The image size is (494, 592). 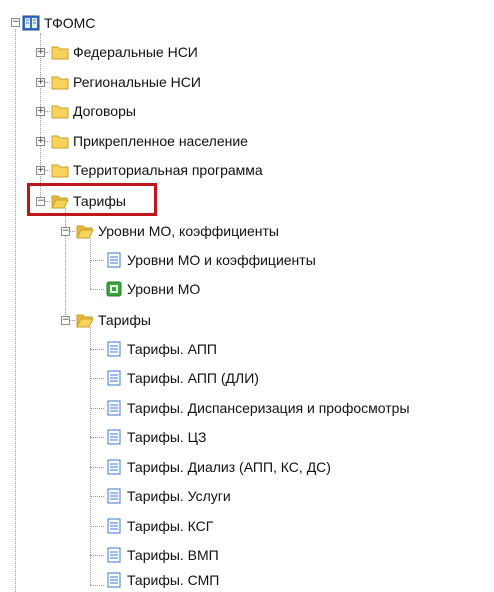 What do you see at coordinates (31, 23) in the screenshot?
I see `database-icon` at bounding box center [31, 23].